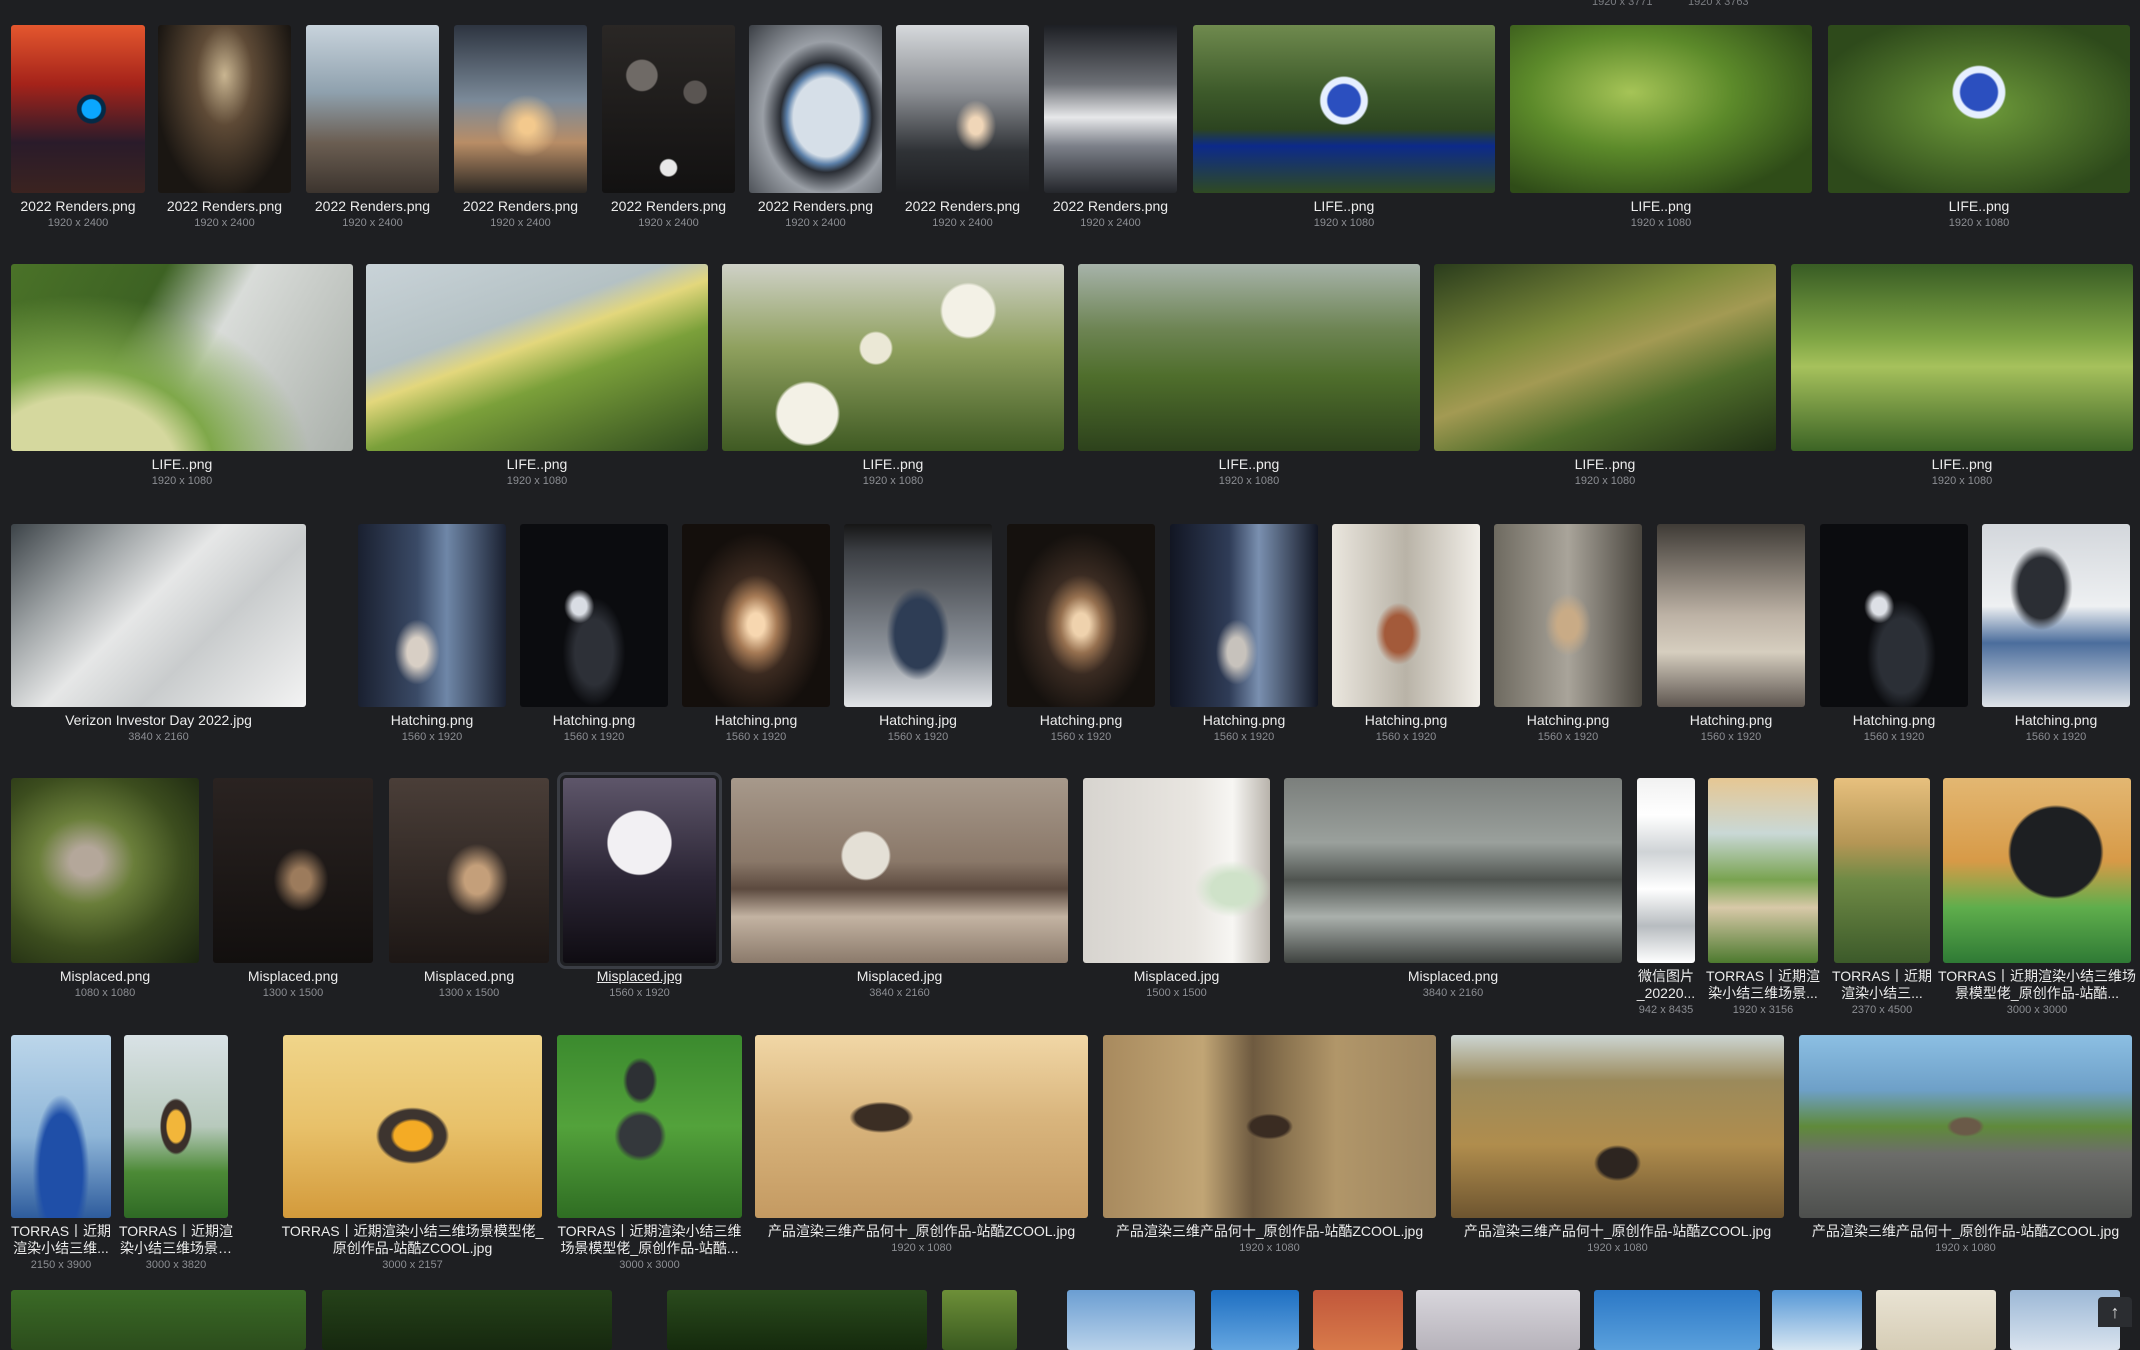 The height and width of the screenshot is (1350, 2140). I want to click on gallery-item: Hatching.jpg 1560 x 1920, so click(918, 637).